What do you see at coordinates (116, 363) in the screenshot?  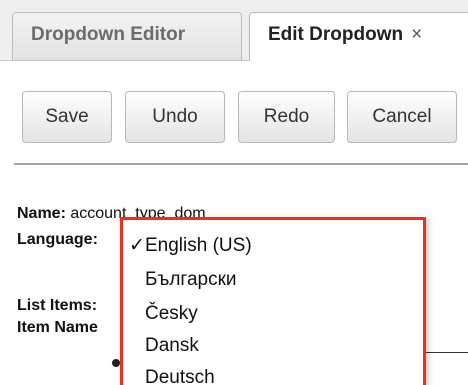 I see `list-bullet-icon` at bounding box center [116, 363].